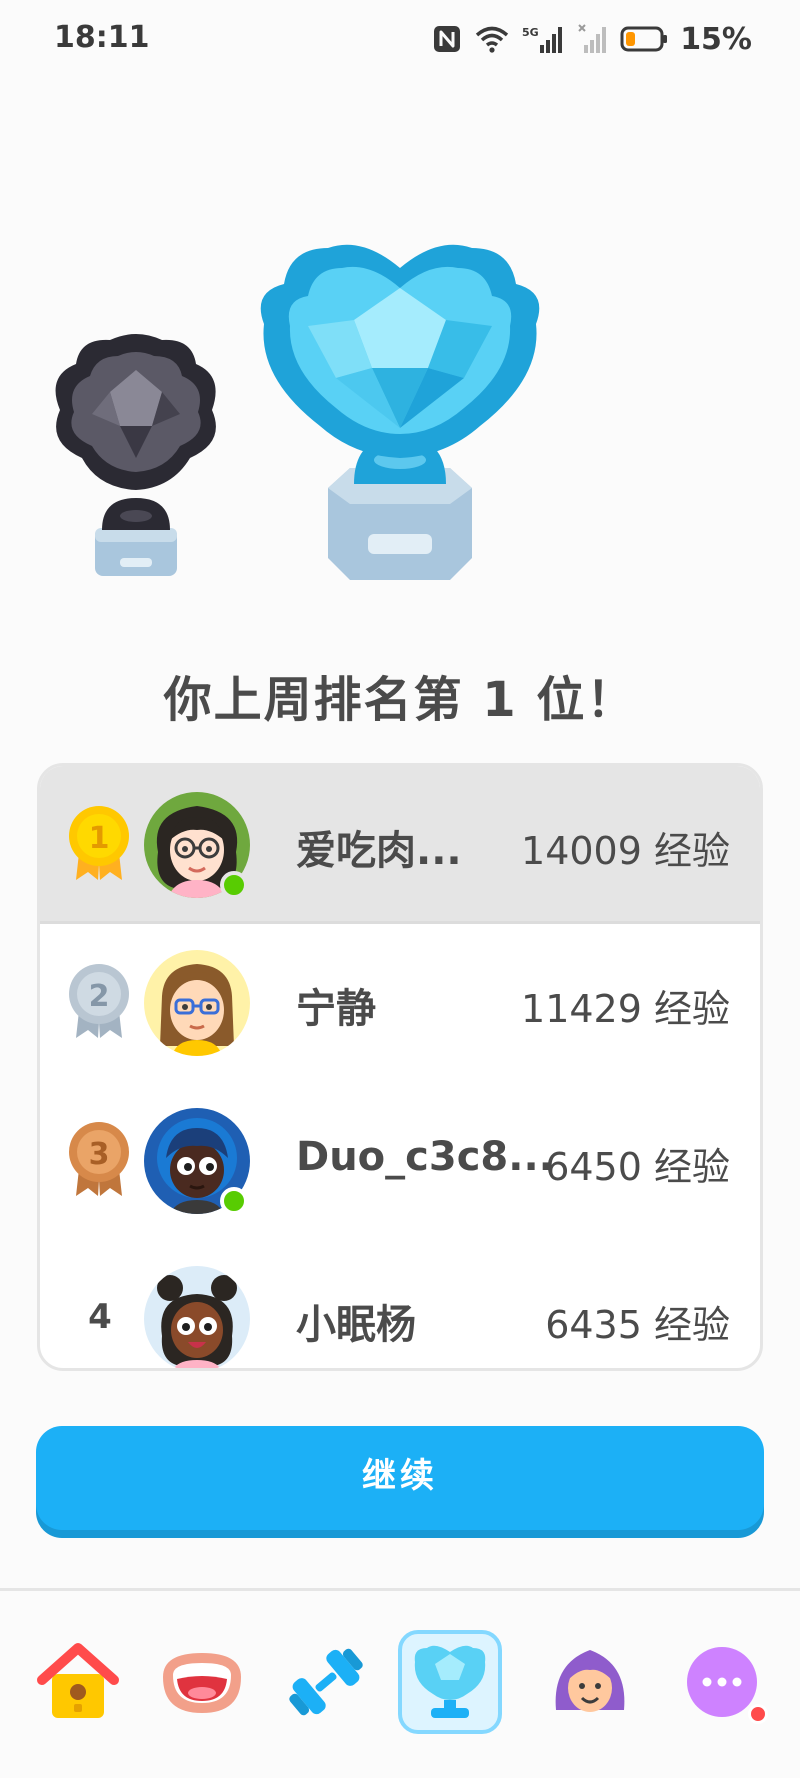 This screenshot has height=1778, width=800. I want to click on profile-avatar-icon, so click(590, 1681).